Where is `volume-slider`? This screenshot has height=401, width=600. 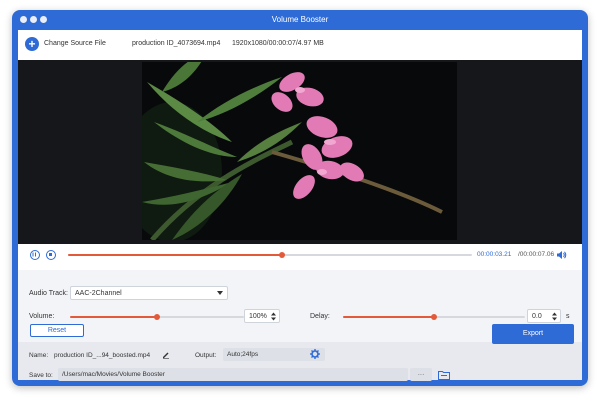 volume-slider is located at coordinates (157, 317).